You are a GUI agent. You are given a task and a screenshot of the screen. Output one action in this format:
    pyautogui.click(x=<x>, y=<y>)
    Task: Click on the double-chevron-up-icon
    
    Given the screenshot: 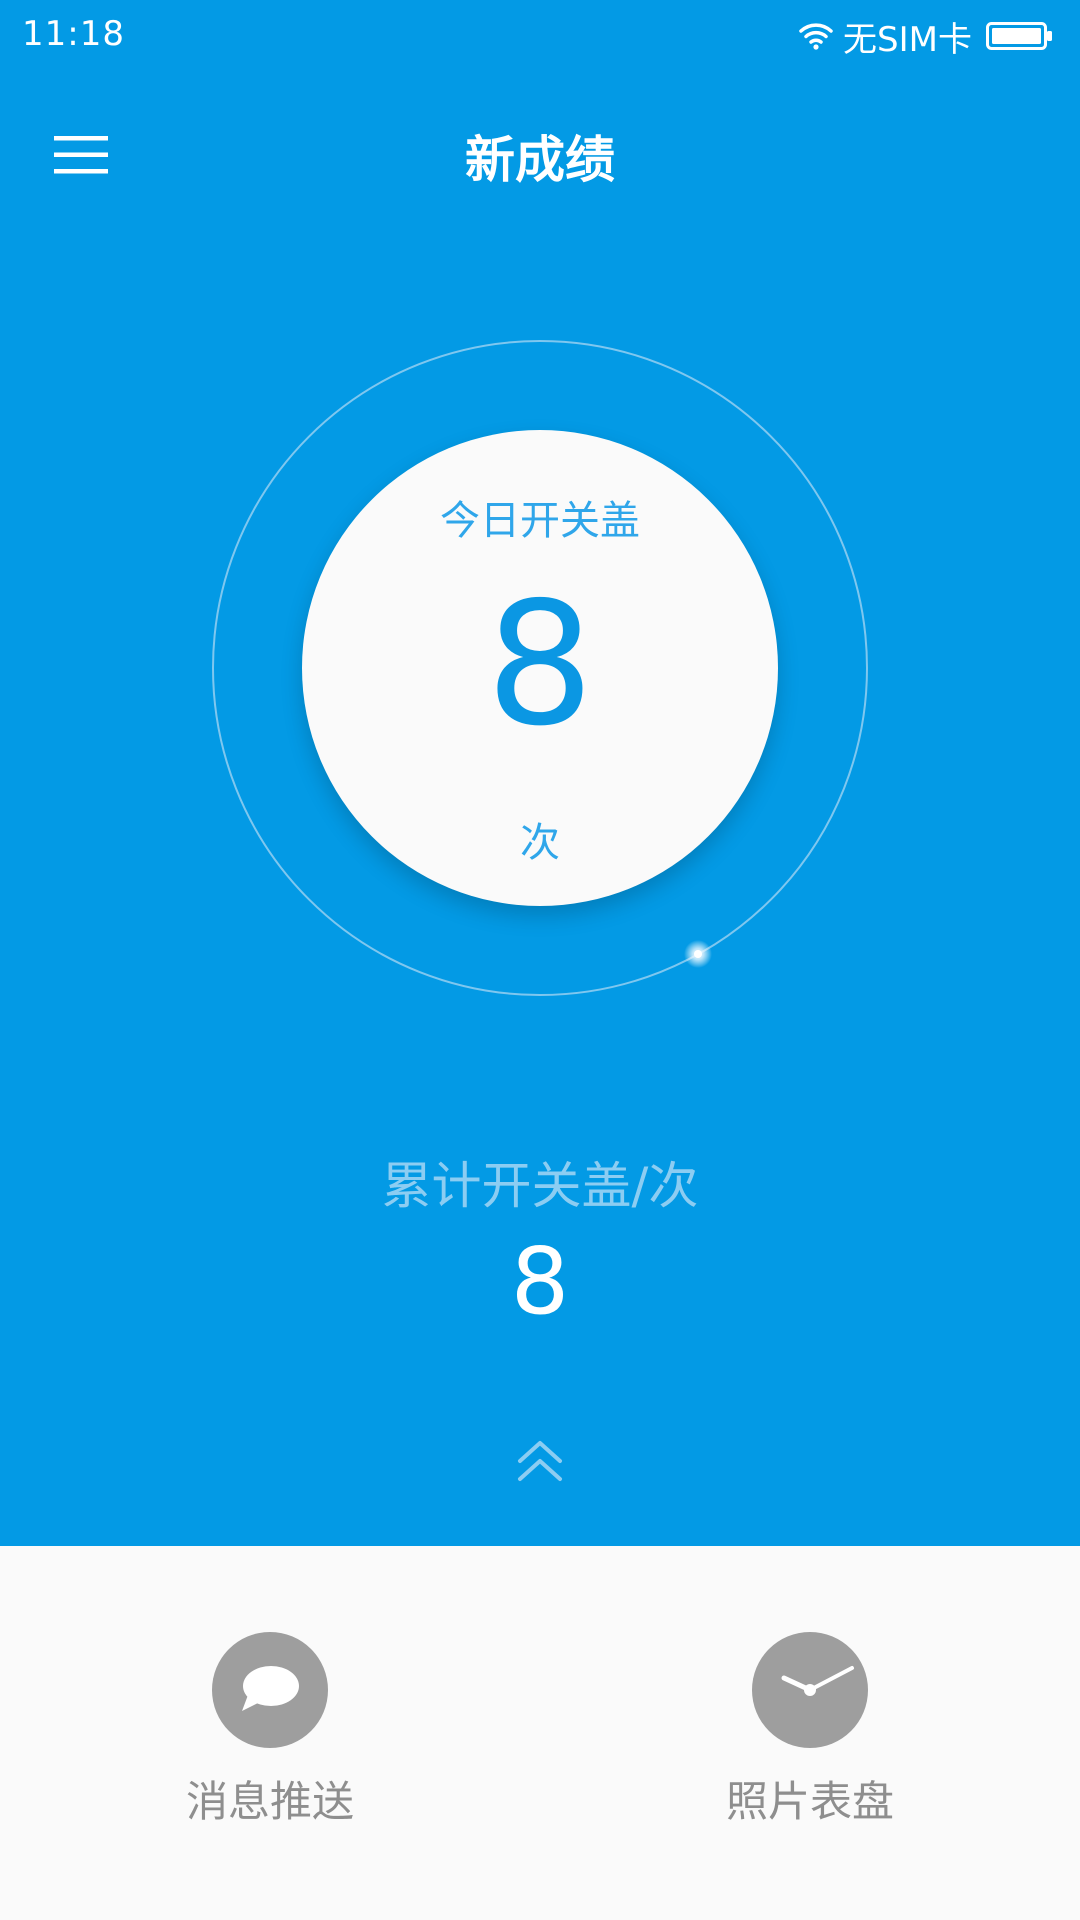 What is the action you would take?
    pyautogui.click(x=540, y=1463)
    